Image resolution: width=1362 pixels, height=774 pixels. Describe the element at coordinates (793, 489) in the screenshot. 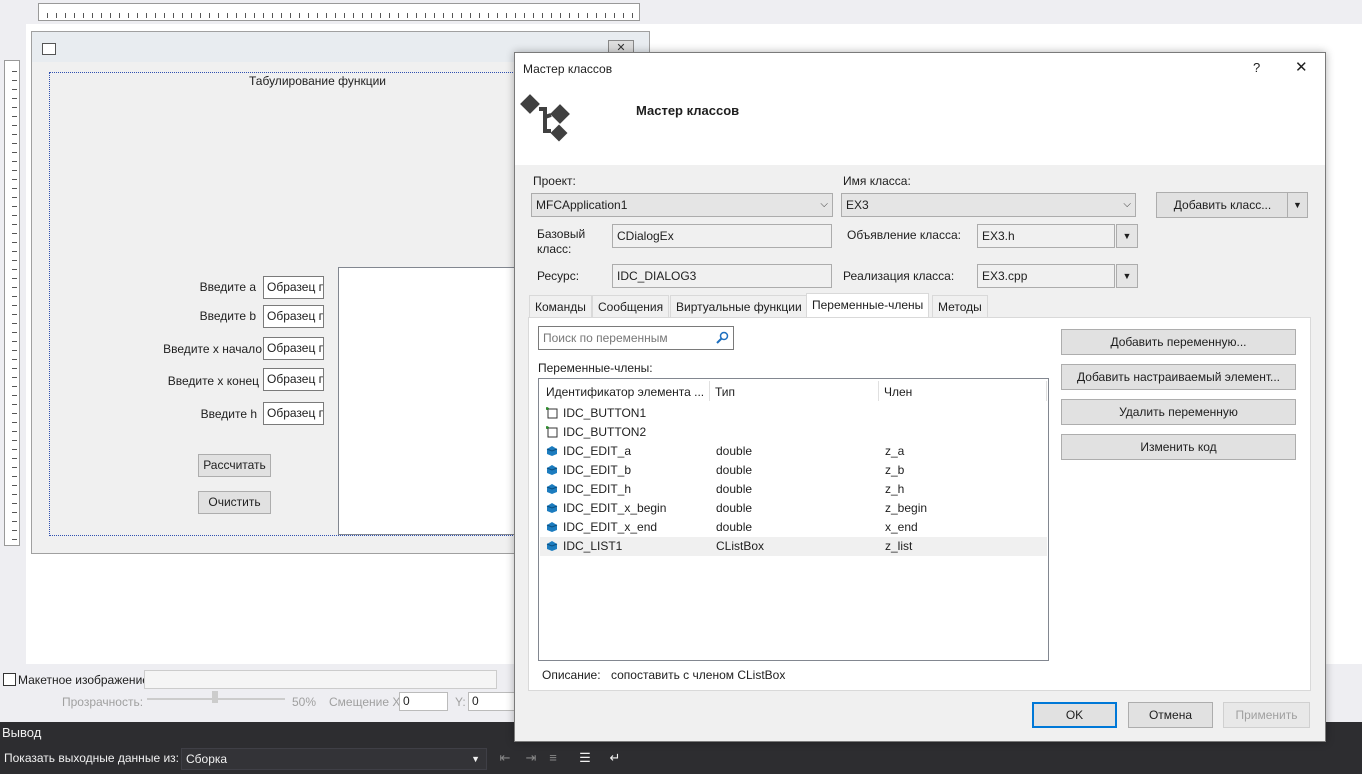

I see `table-row: IDC_EDIT_h double z_h` at that location.